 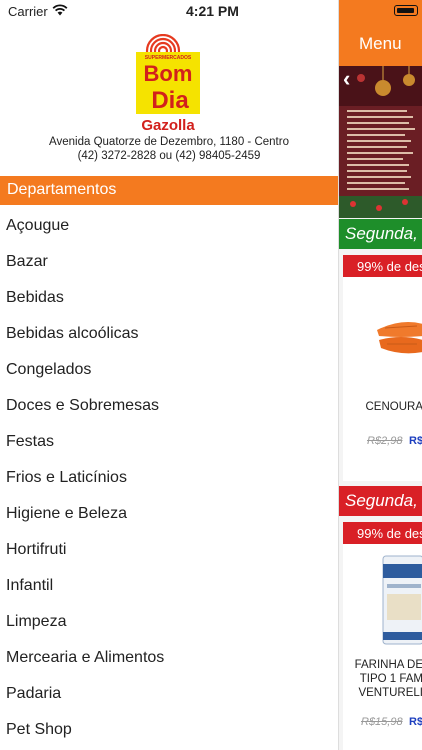 What do you see at coordinates (390, 679) in the screenshot?
I see `product-name-line: TIPO 1 FAM` at bounding box center [390, 679].